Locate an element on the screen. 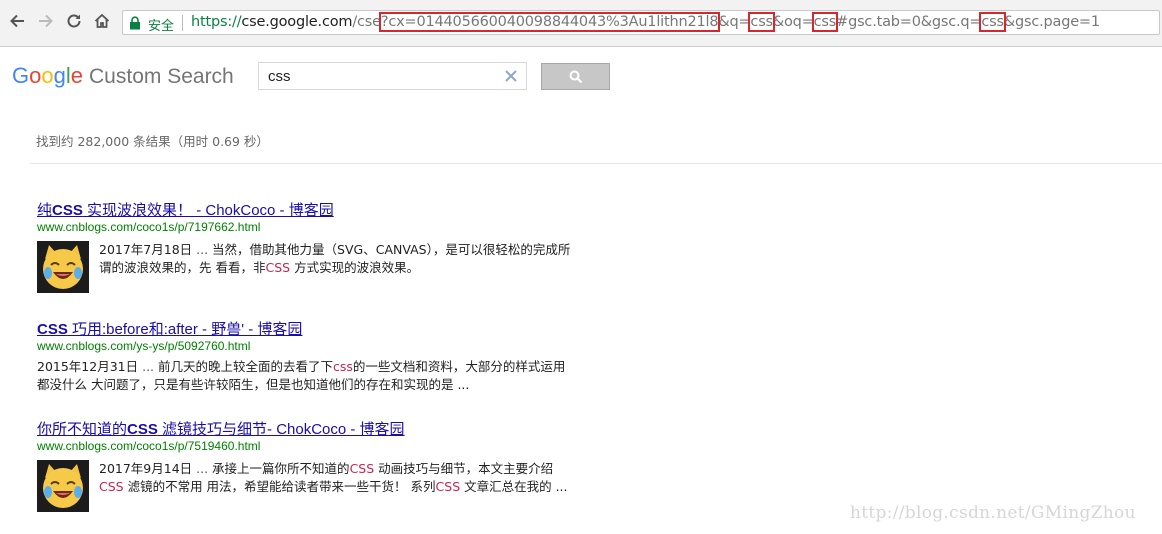  url-gscq-value: css is located at coordinates (992, 22).